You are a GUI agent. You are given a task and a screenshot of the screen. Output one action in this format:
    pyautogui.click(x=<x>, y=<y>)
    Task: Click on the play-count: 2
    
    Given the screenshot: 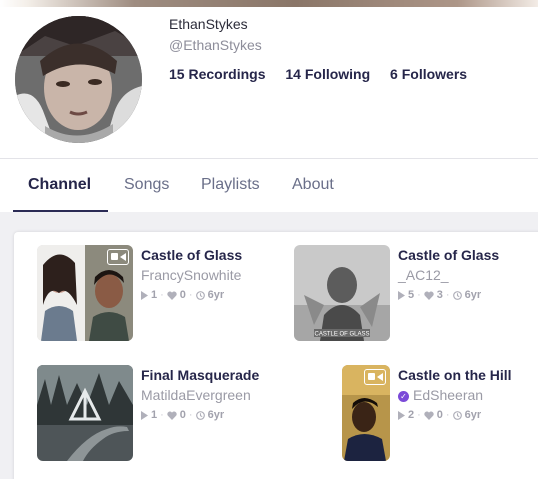 What is the action you would take?
    pyautogui.click(x=411, y=415)
    